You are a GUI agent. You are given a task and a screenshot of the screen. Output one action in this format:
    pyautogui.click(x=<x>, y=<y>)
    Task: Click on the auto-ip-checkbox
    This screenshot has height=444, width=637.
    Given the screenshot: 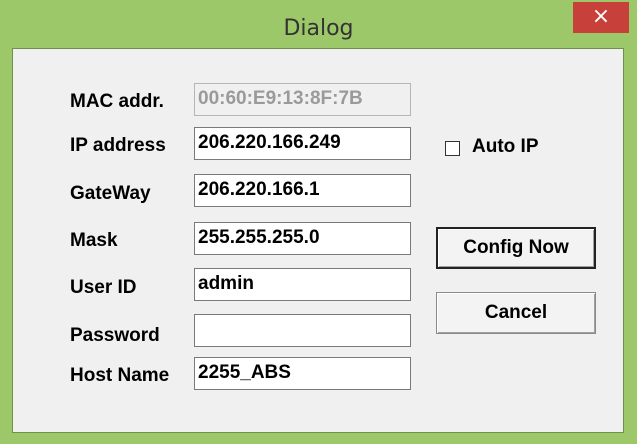 What is the action you would take?
    pyautogui.click(x=452, y=148)
    